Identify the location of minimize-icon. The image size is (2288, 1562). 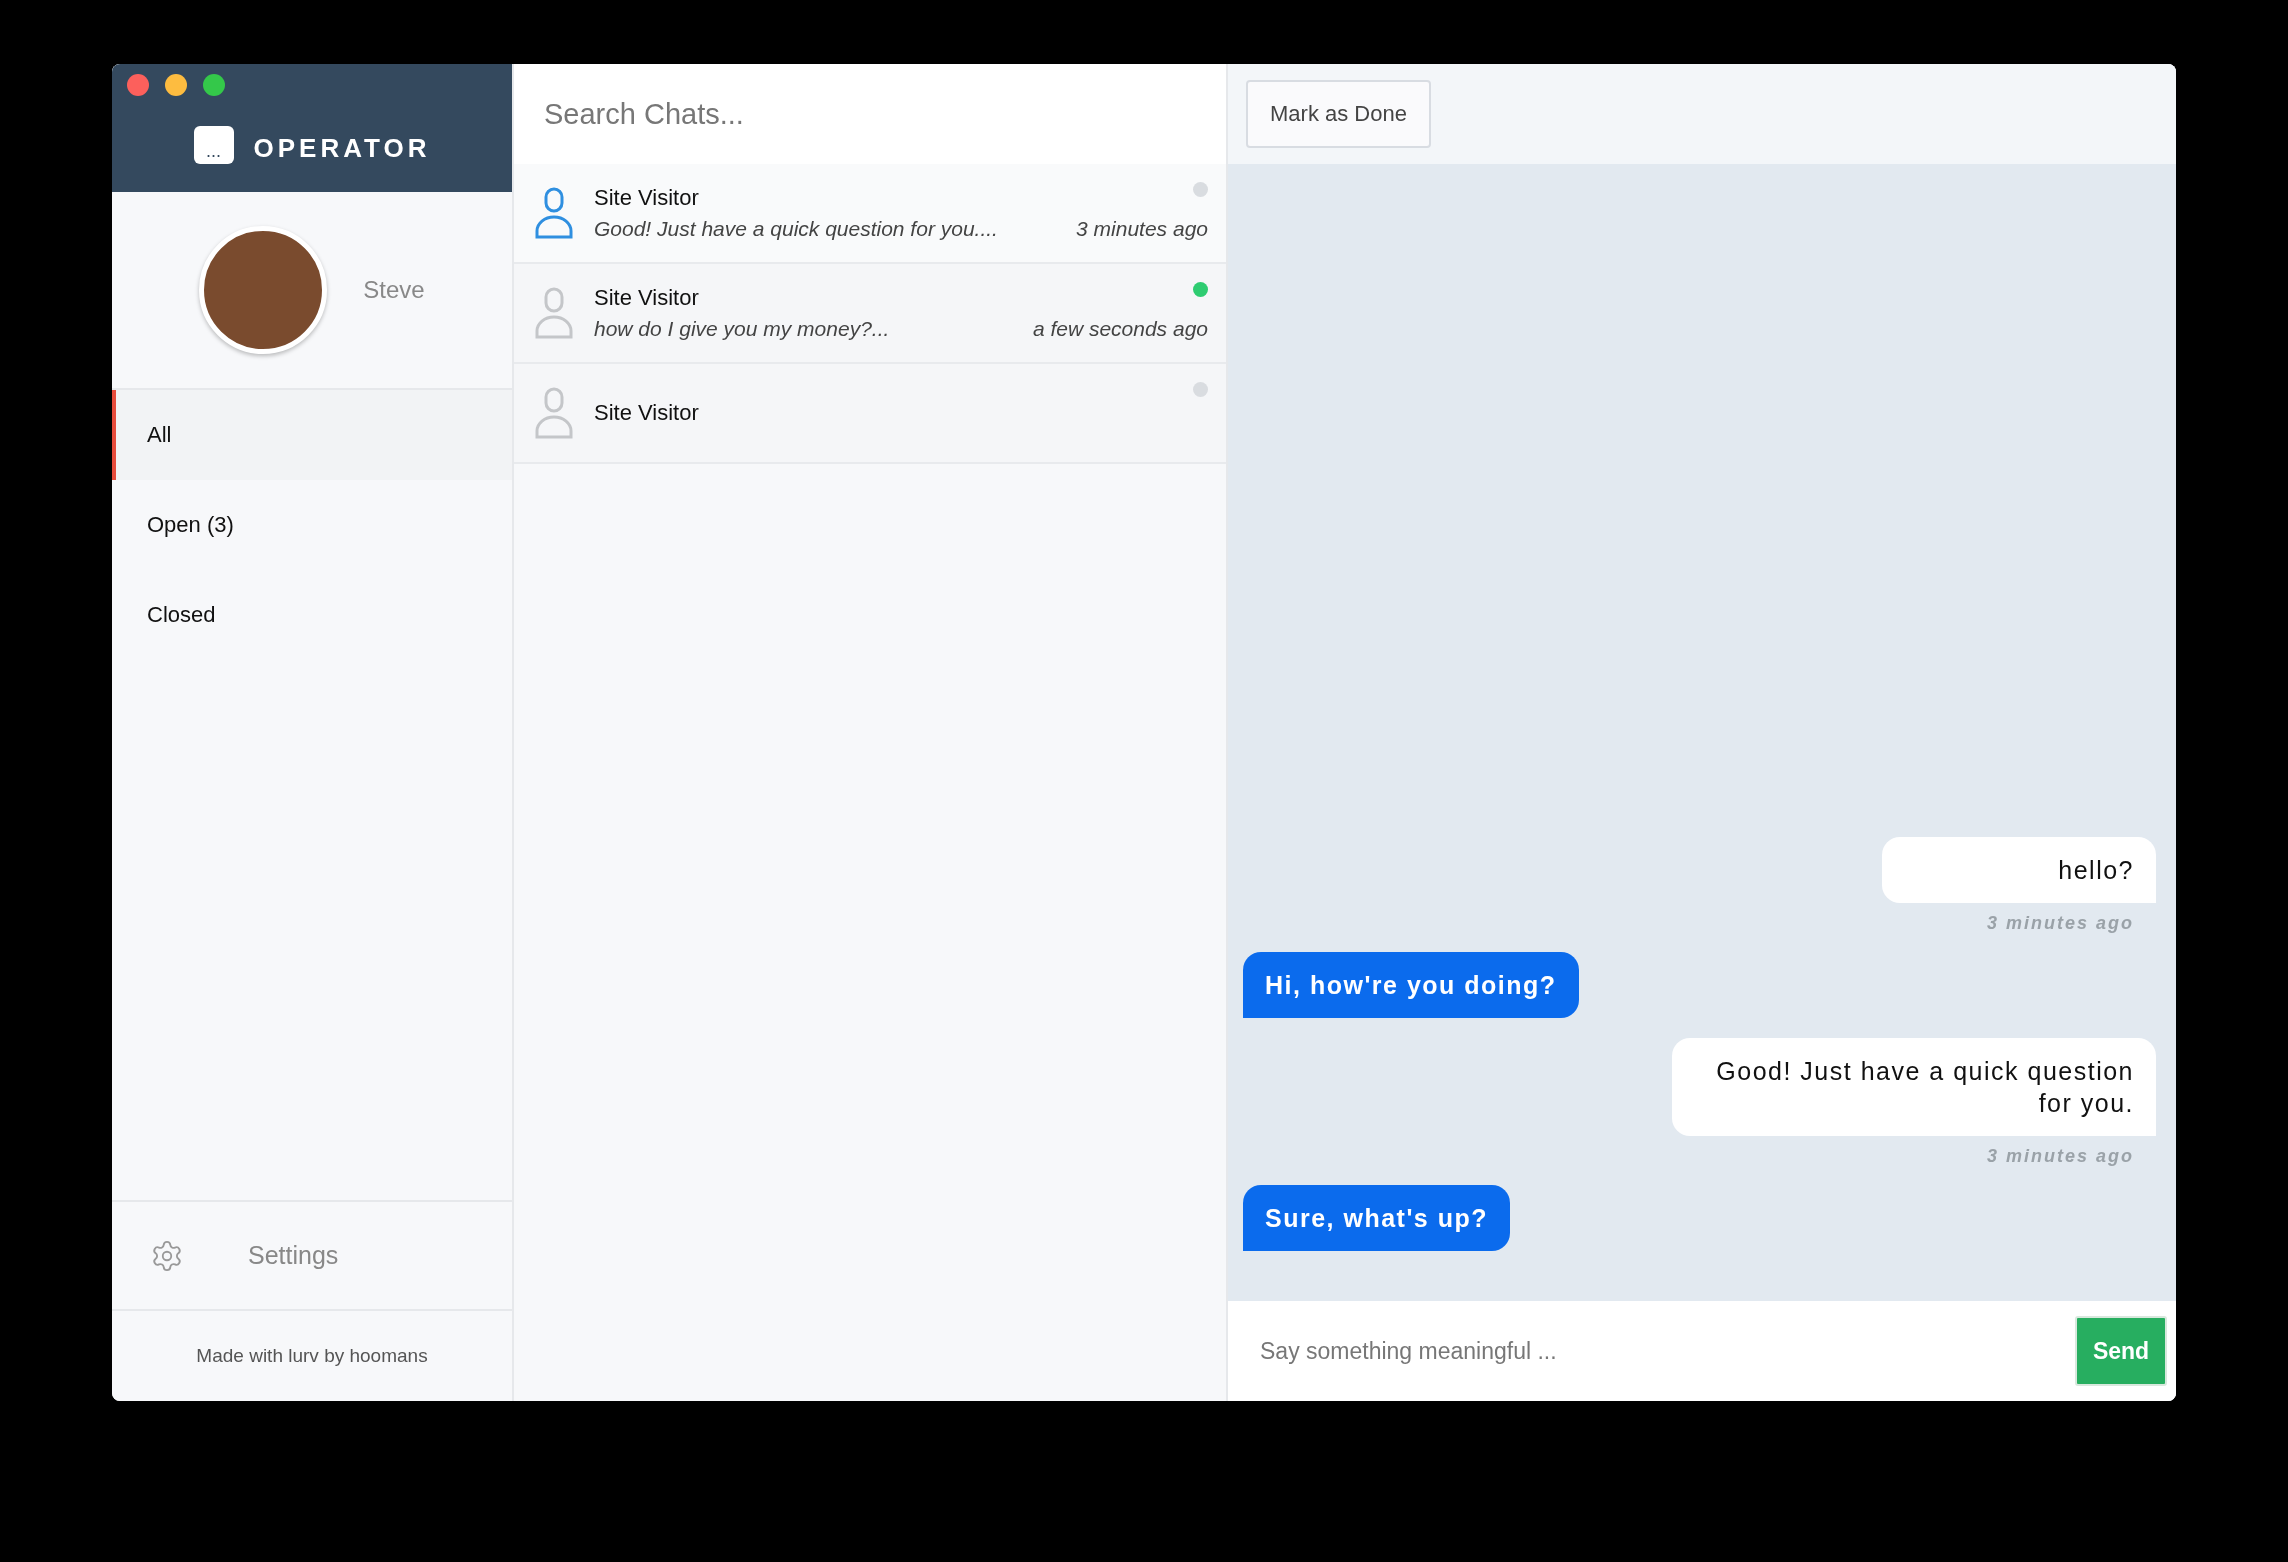
(176, 85).